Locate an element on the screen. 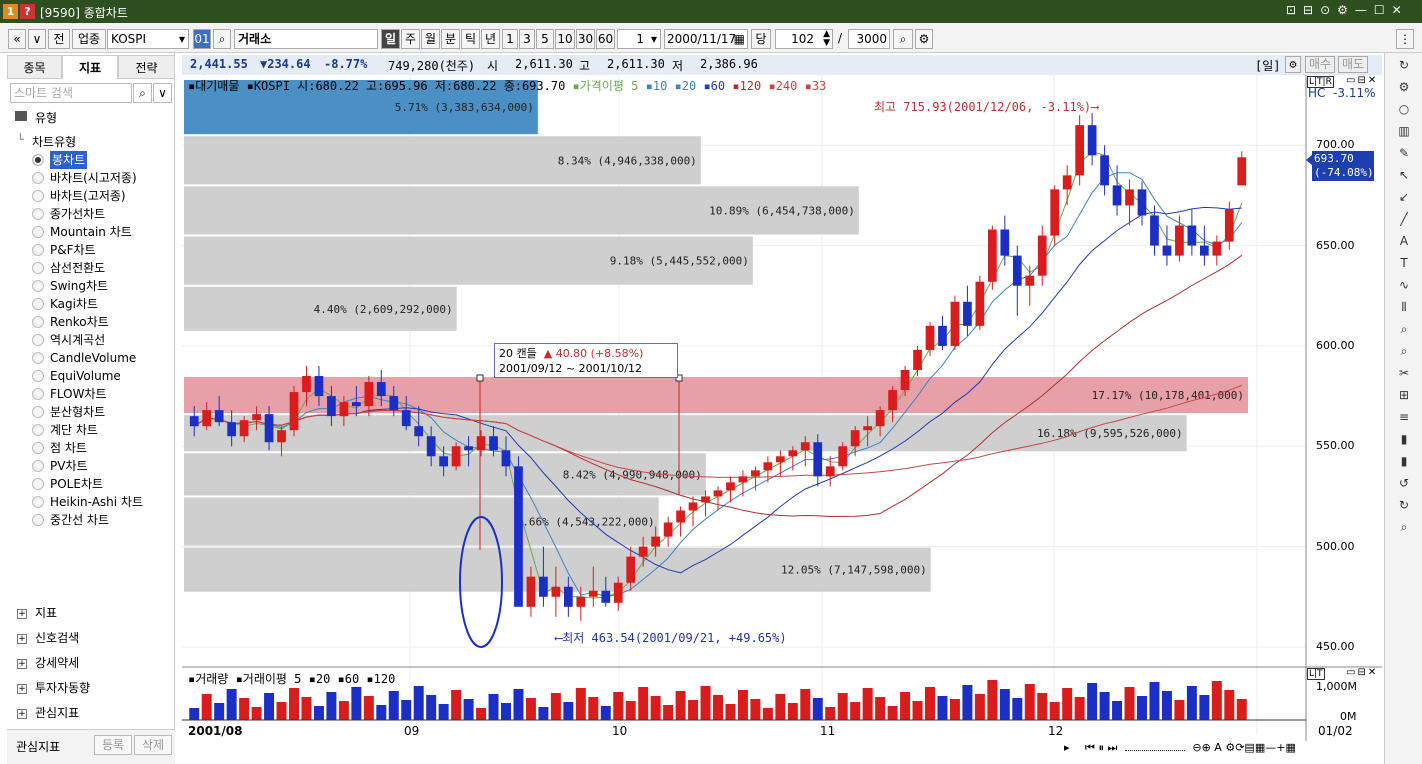 The width and height of the screenshot is (1422, 764). last-icon: ⏭ is located at coordinates (1112, 747).